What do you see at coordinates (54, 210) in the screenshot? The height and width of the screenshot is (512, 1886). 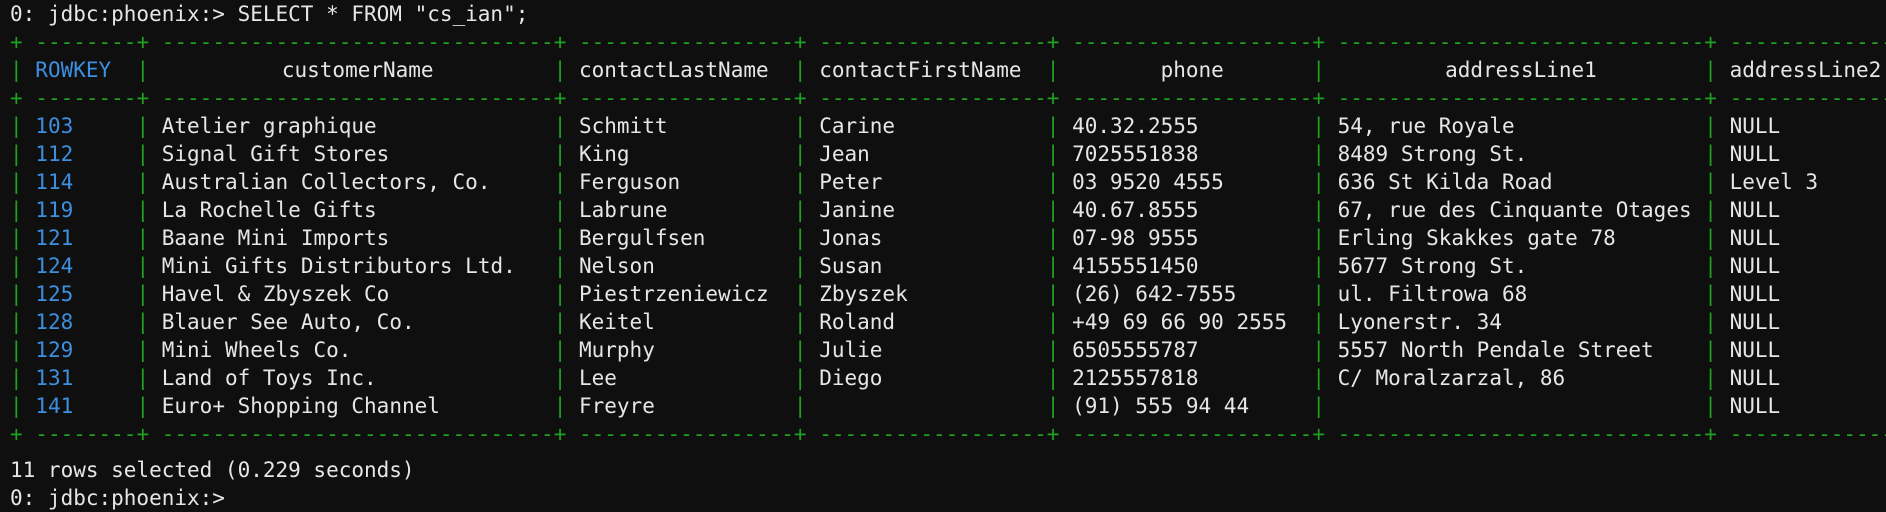 I see `cell-ROWKEY: 119` at bounding box center [54, 210].